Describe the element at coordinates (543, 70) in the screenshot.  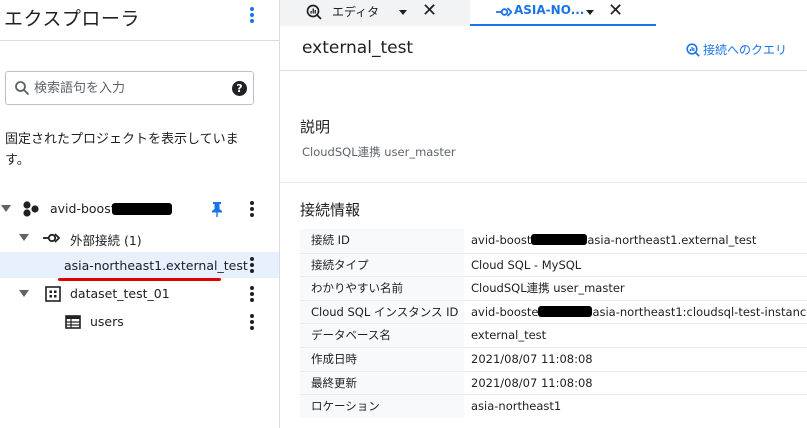
I see `header-divider` at that location.